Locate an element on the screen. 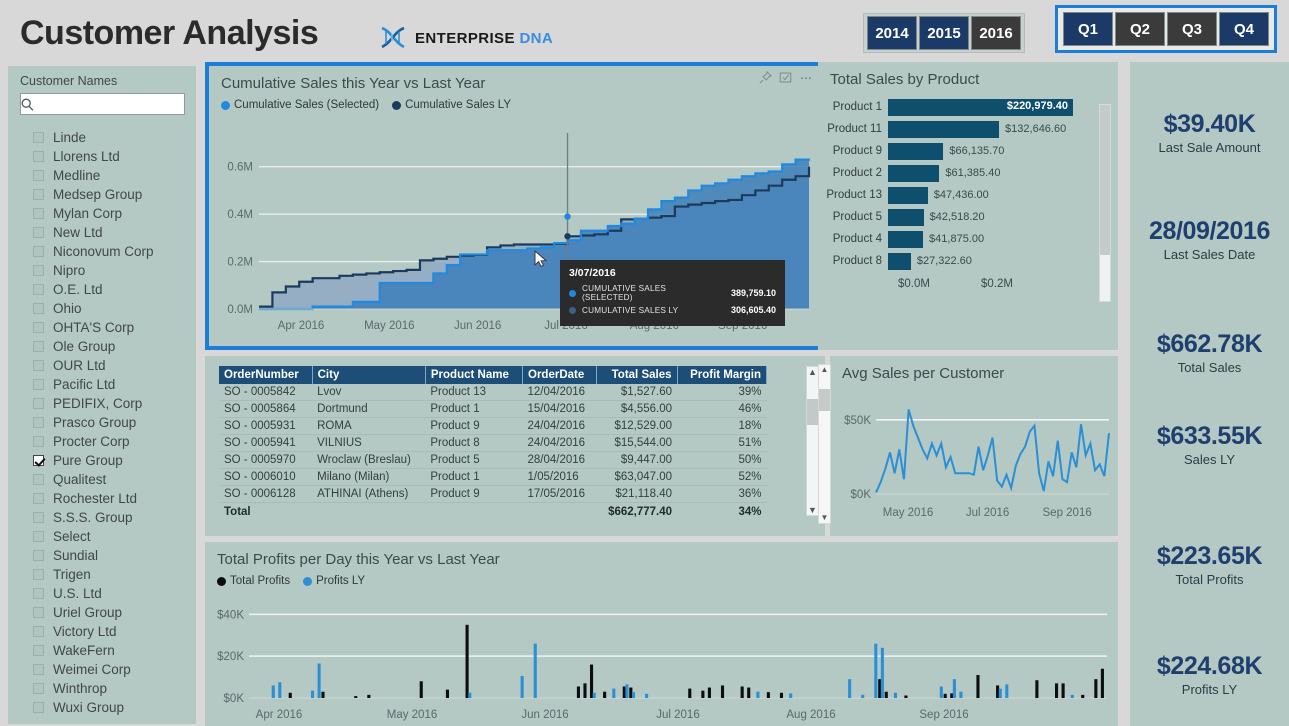  product-bar-row: Product 1 $220,979.40 is located at coordinates (968, 107).